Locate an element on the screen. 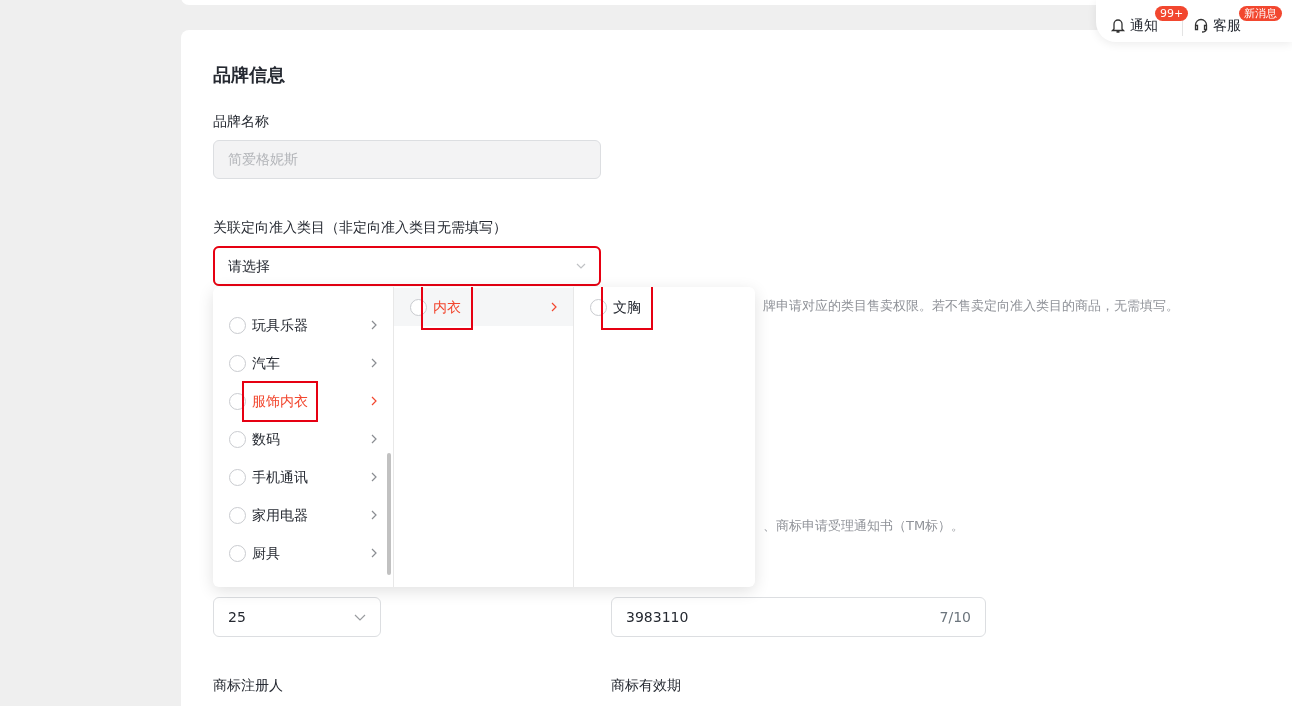 This screenshot has width=1292, height=706. brand-name-field: 简爱格妮斯 is located at coordinates (407, 159).